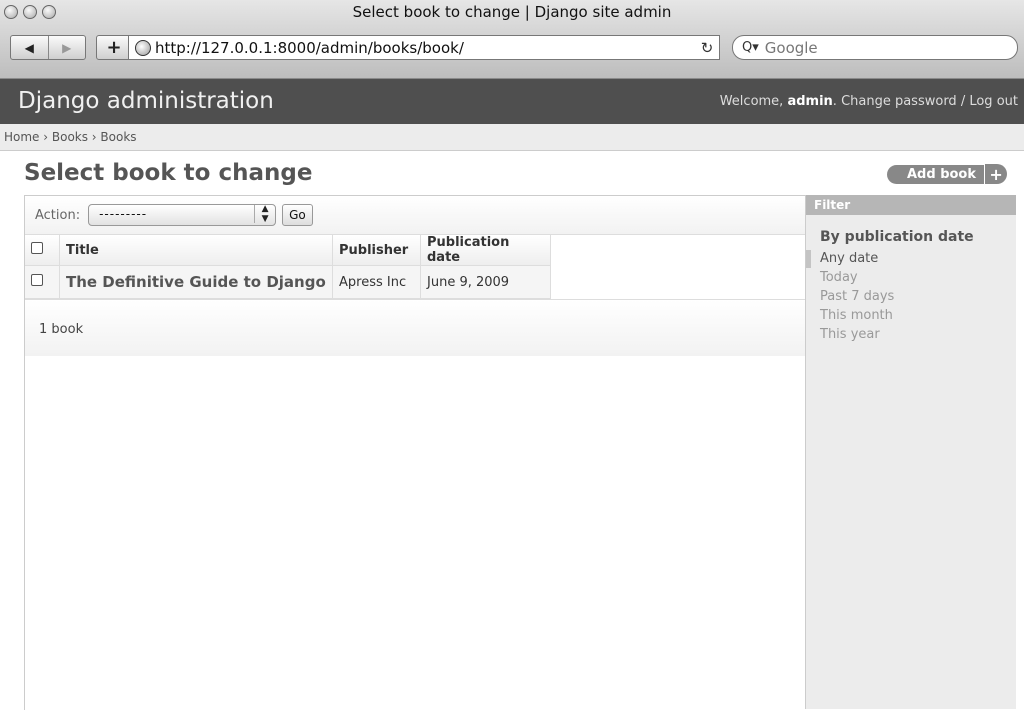 Image resolution: width=1024 pixels, height=710 pixels. I want to click on back-button: ◀, so click(29, 47).